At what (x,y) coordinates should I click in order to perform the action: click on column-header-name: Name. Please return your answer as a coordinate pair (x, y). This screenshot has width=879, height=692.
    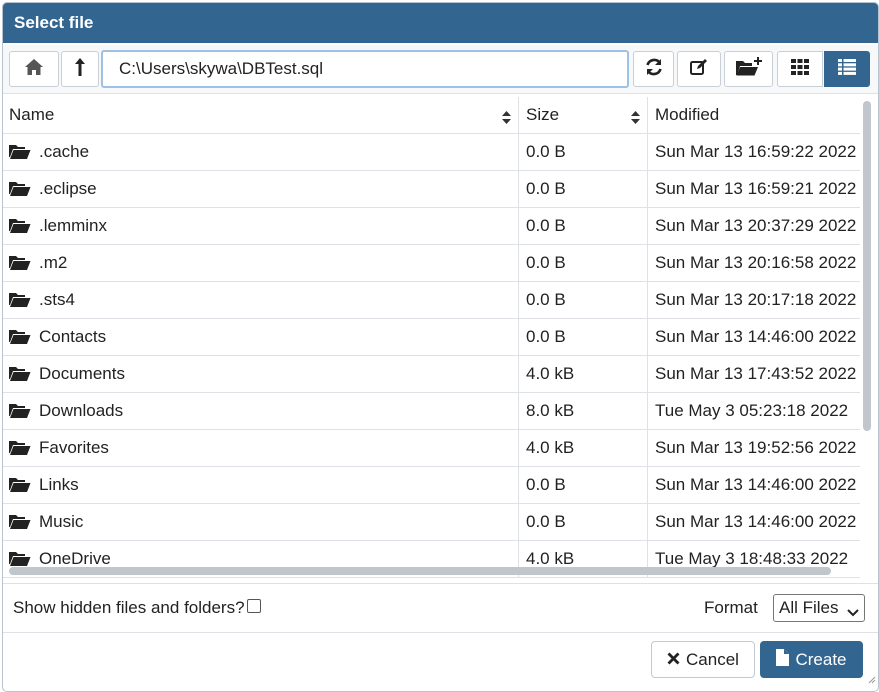
    Looking at the image, I should click on (261, 115).